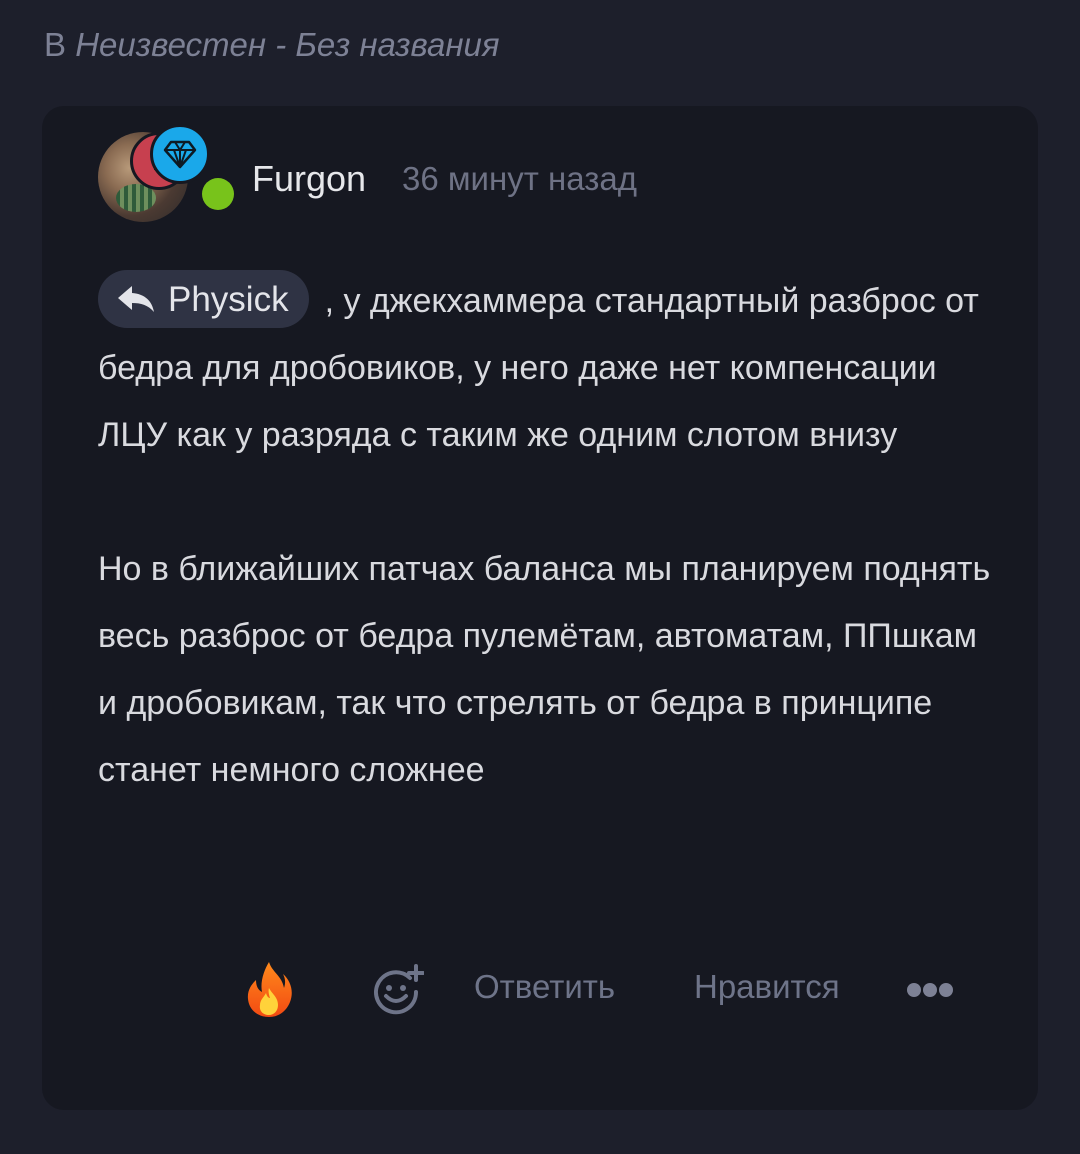  What do you see at coordinates (228, 299) in the screenshot?
I see `mention-name: Physick` at bounding box center [228, 299].